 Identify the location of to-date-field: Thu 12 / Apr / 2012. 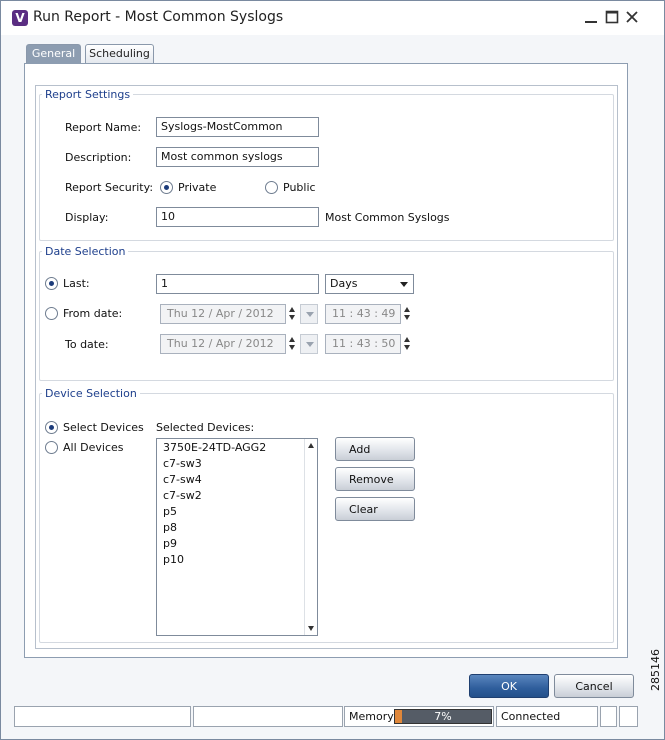
(223, 344).